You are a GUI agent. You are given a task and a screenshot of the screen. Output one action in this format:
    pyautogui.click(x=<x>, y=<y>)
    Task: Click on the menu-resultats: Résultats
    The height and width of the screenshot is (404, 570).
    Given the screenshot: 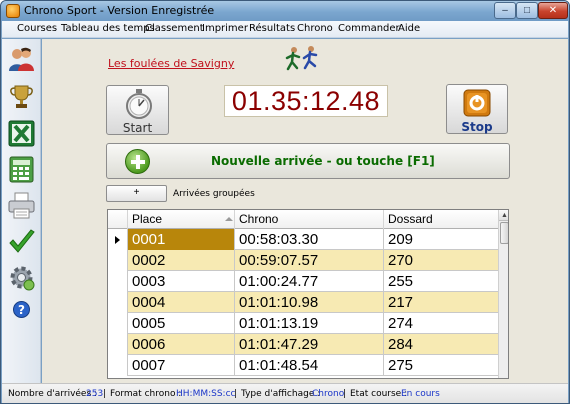 What is the action you would take?
    pyautogui.click(x=272, y=28)
    